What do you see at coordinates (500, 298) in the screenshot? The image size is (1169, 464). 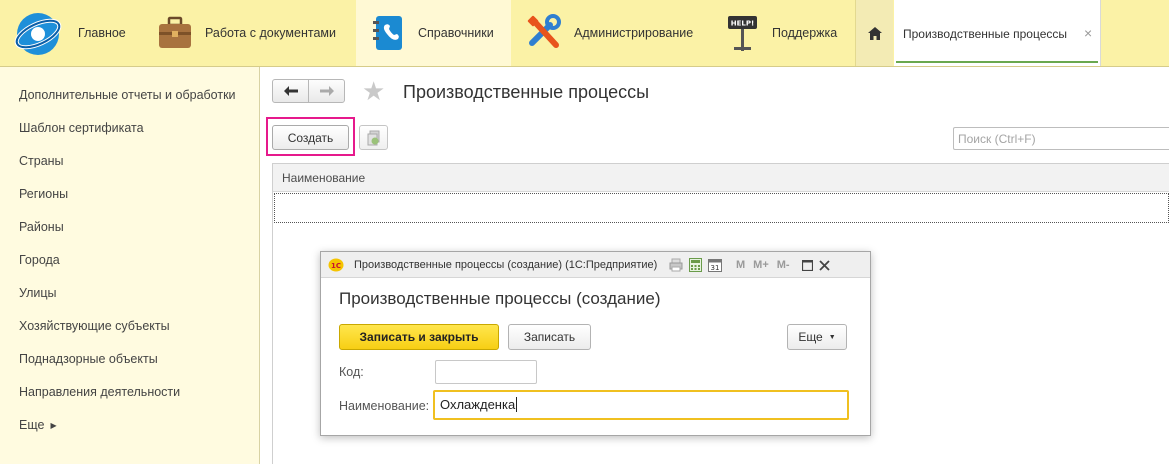 I see `dialog-title: Производственные процессы (создание)` at bounding box center [500, 298].